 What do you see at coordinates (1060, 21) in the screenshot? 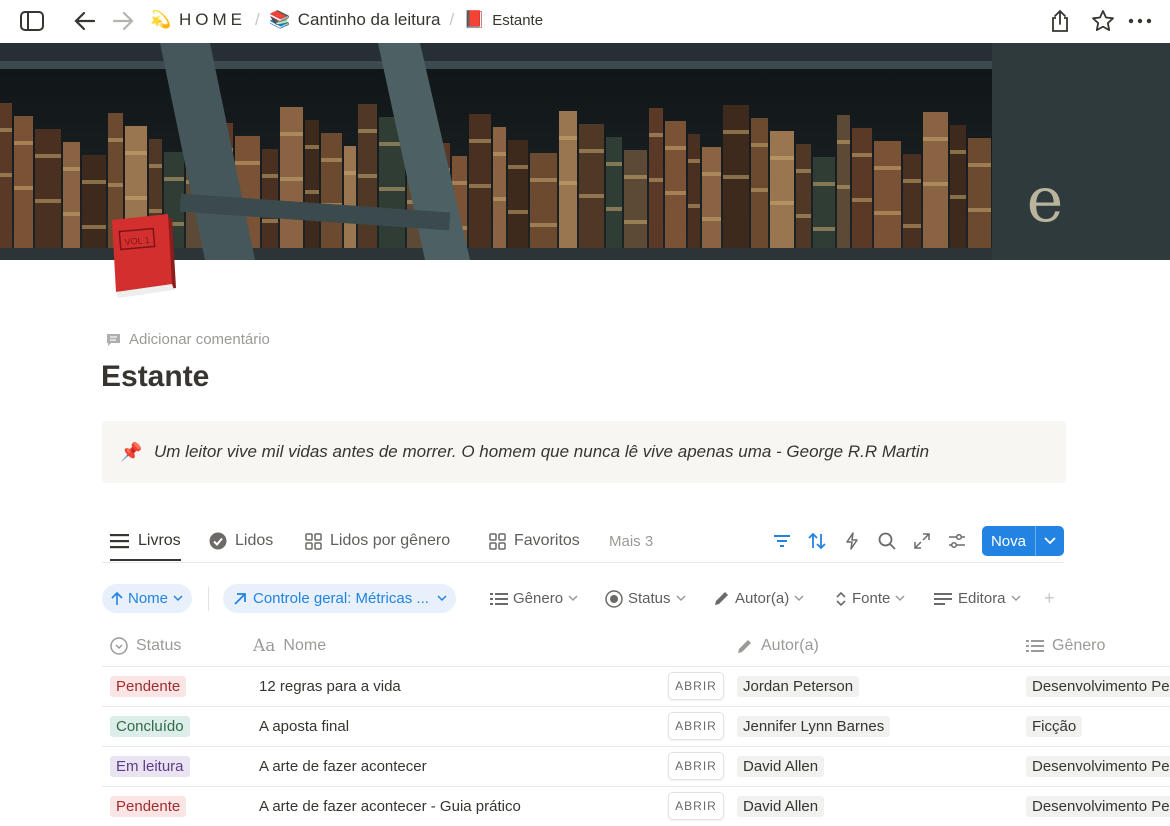
I see `share-icon` at bounding box center [1060, 21].